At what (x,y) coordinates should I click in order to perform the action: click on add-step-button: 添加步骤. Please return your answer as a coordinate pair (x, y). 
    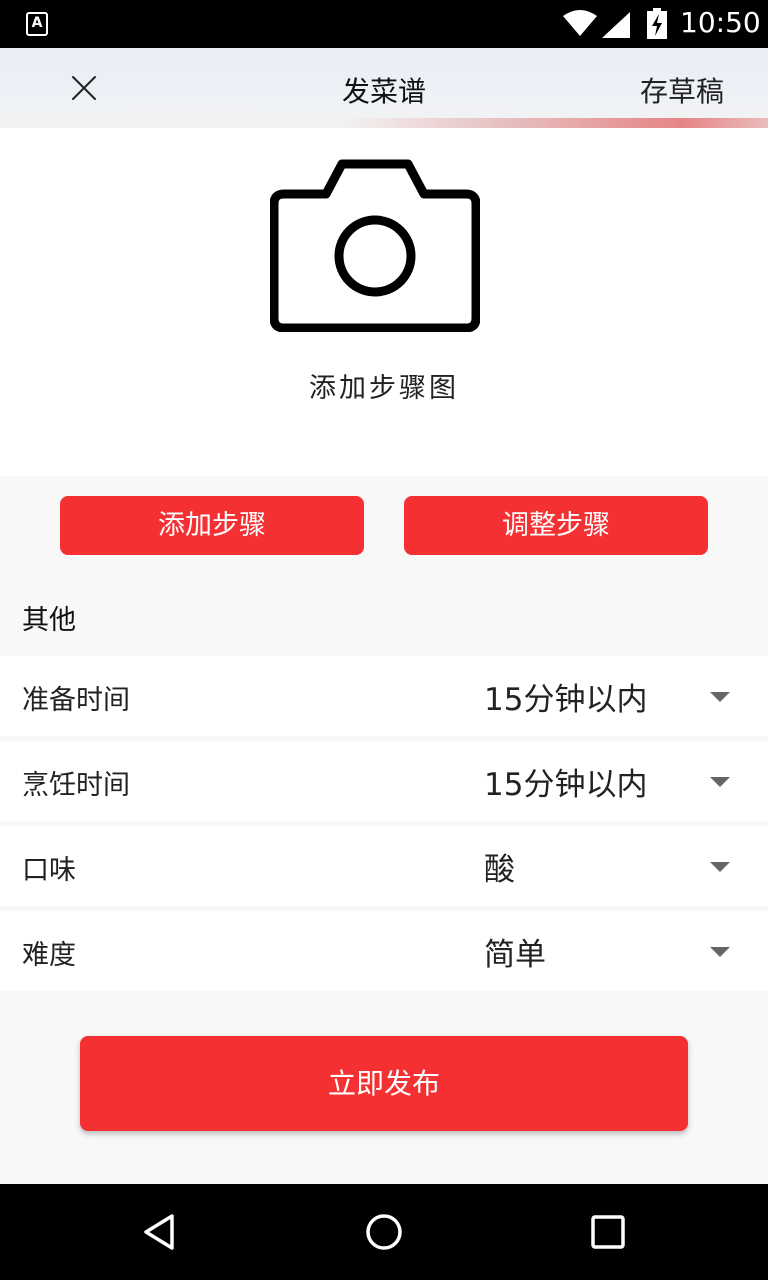
    Looking at the image, I should click on (212, 525).